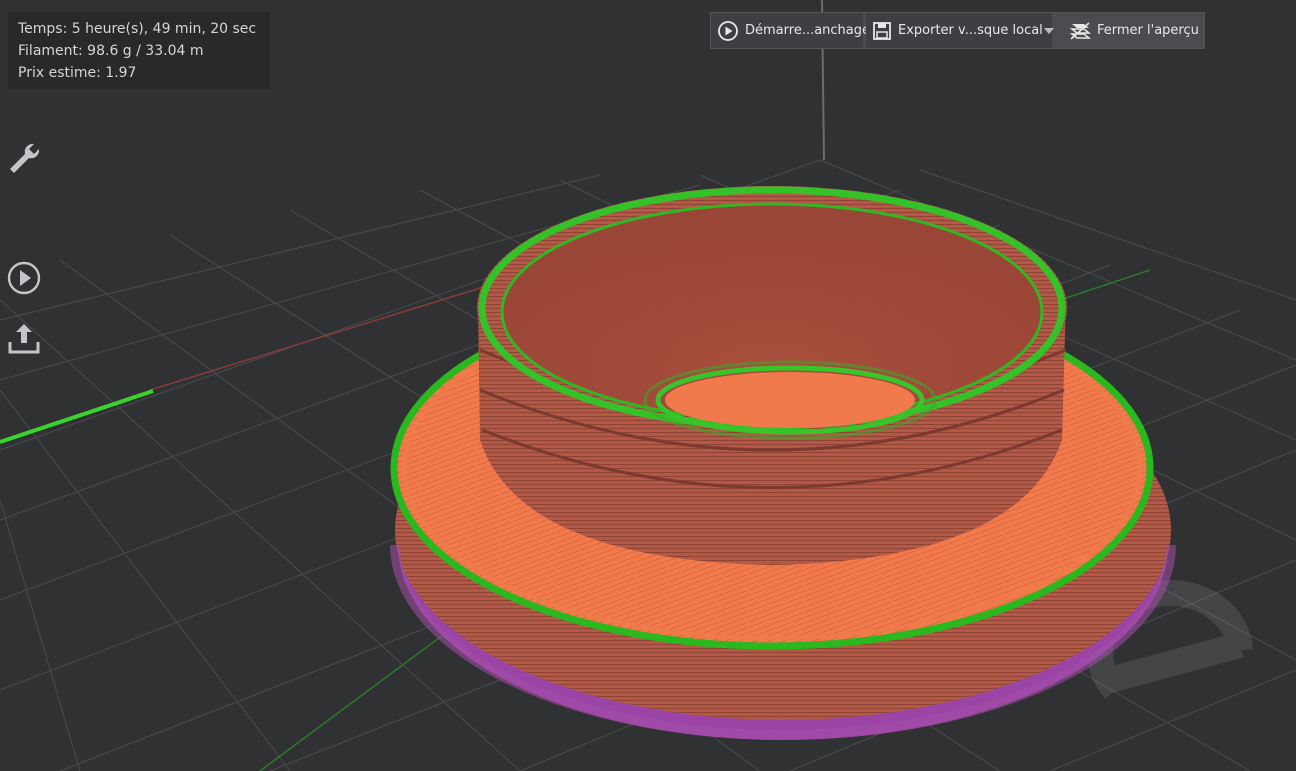 This screenshot has height=771, width=1296. I want to click on upload-icon, so click(24, 338).